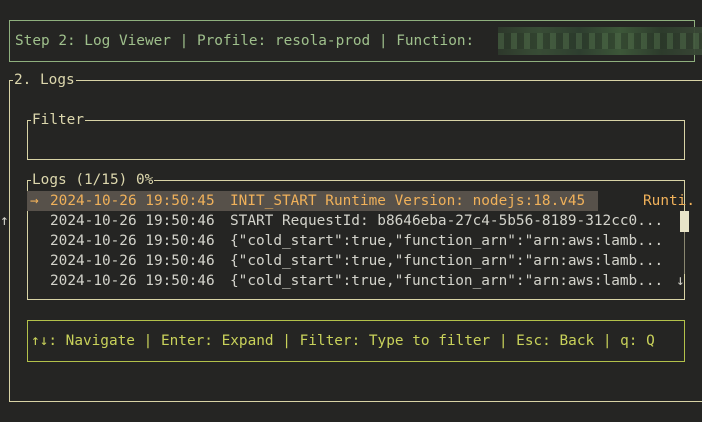 The image size is (702, 422). I want to click on filter-input: Filter, so click(356, 135).